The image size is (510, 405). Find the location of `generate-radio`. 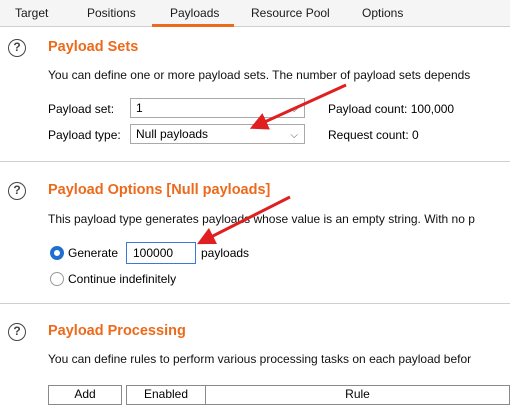

generate-radio is located at coordinates (57, 253).